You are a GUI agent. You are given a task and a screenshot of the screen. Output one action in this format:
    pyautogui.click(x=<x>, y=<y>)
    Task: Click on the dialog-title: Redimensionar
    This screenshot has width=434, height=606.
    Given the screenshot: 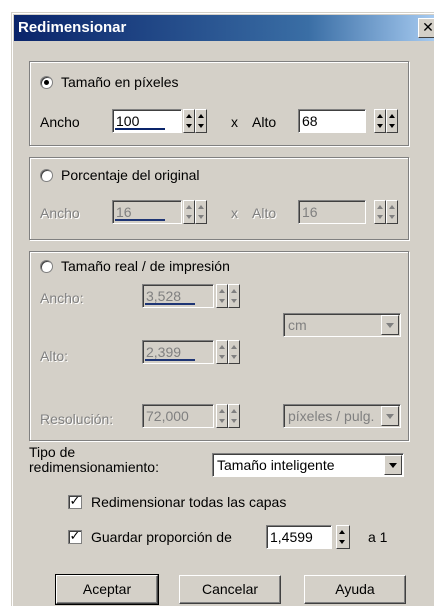 What is the action you would take?
    pyautogui.click(x=72, y=27)
    